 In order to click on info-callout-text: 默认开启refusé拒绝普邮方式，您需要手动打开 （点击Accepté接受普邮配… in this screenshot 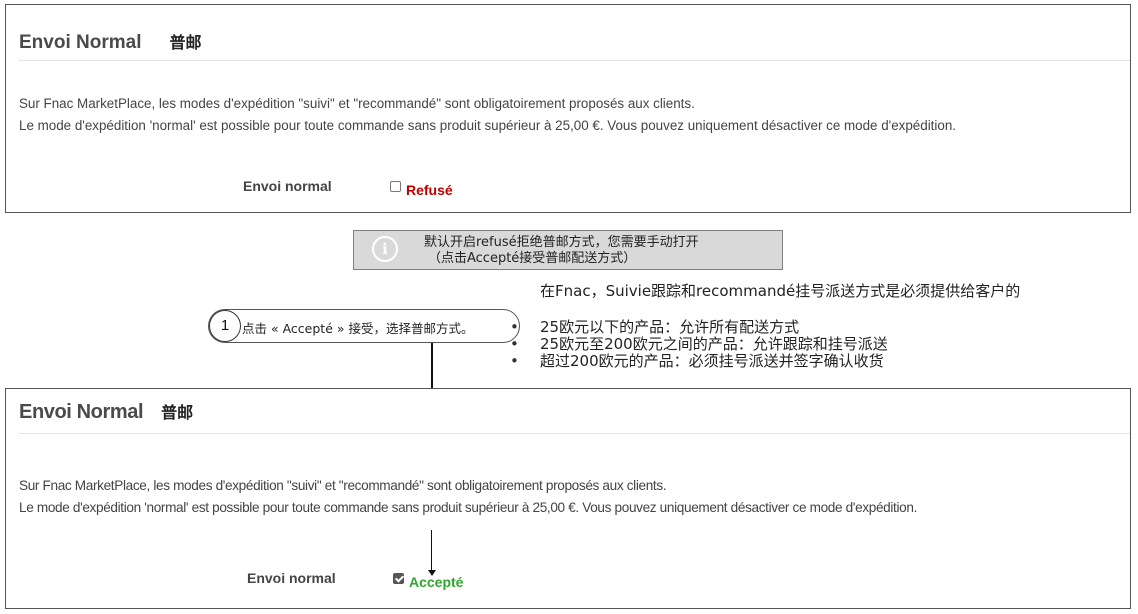, I will do `click(561, 251)`.